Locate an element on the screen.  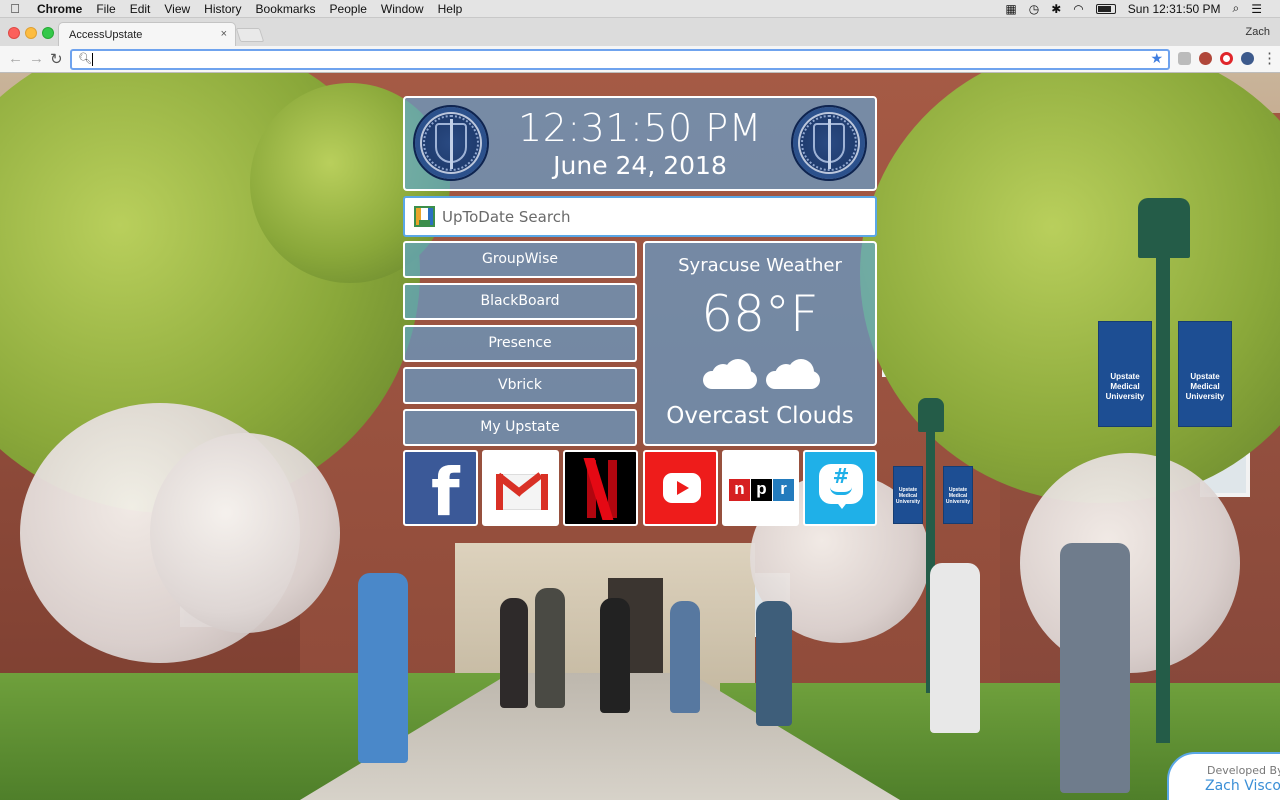
menu-people: People is located at coordinates (348, 9).